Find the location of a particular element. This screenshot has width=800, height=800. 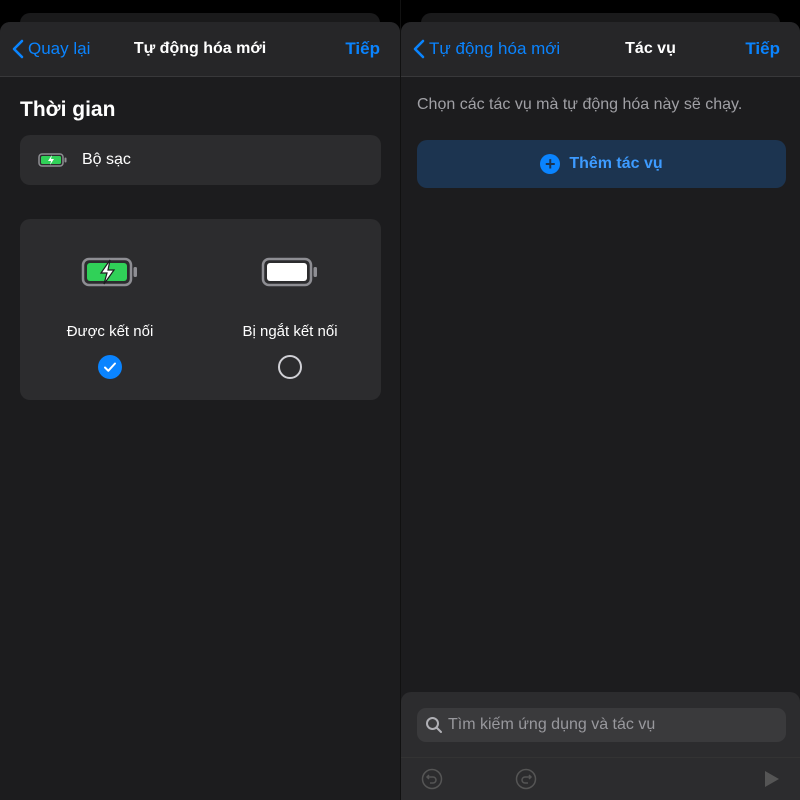

trigger-label: Bộ sạc is located at coordinates (106, 159).